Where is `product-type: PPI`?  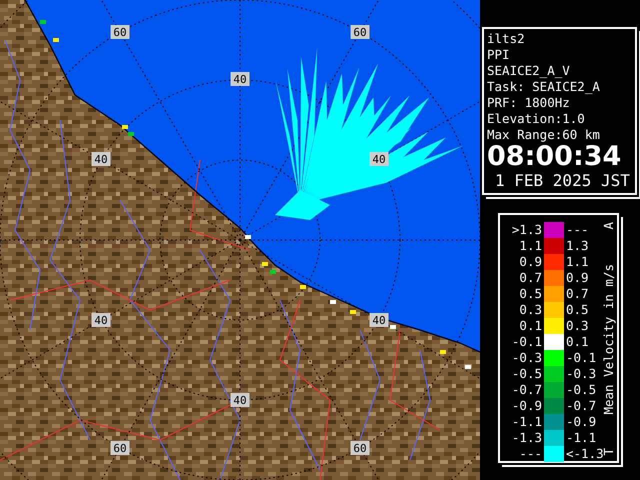 product-type: PPI is located at coordinates (498, 55).